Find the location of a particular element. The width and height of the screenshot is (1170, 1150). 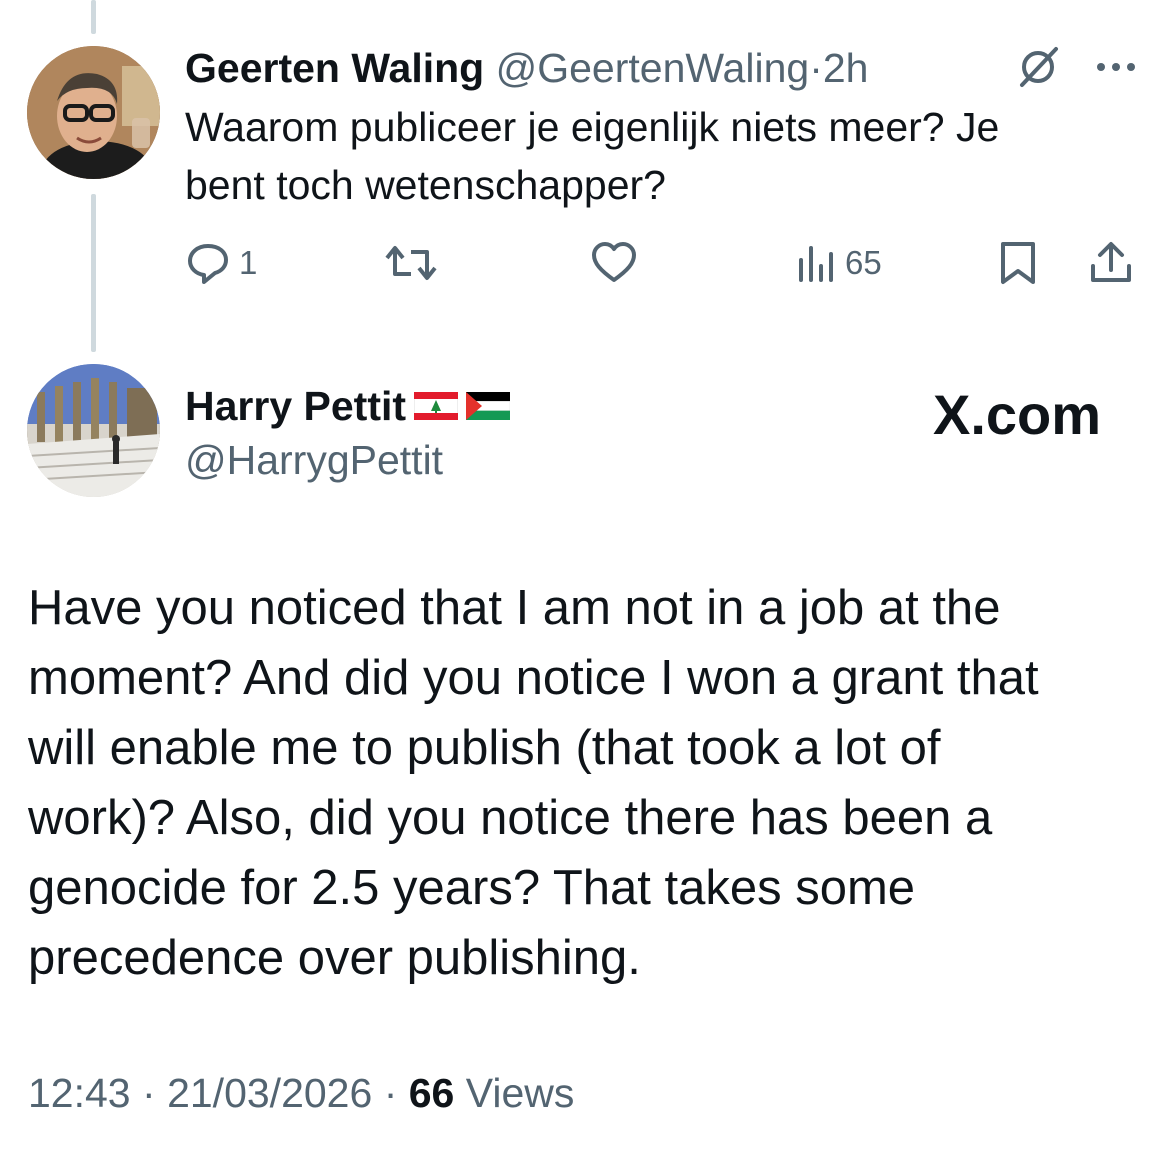

reply-author-handle: @GeertenWaling is located at coordinates (653, 68).